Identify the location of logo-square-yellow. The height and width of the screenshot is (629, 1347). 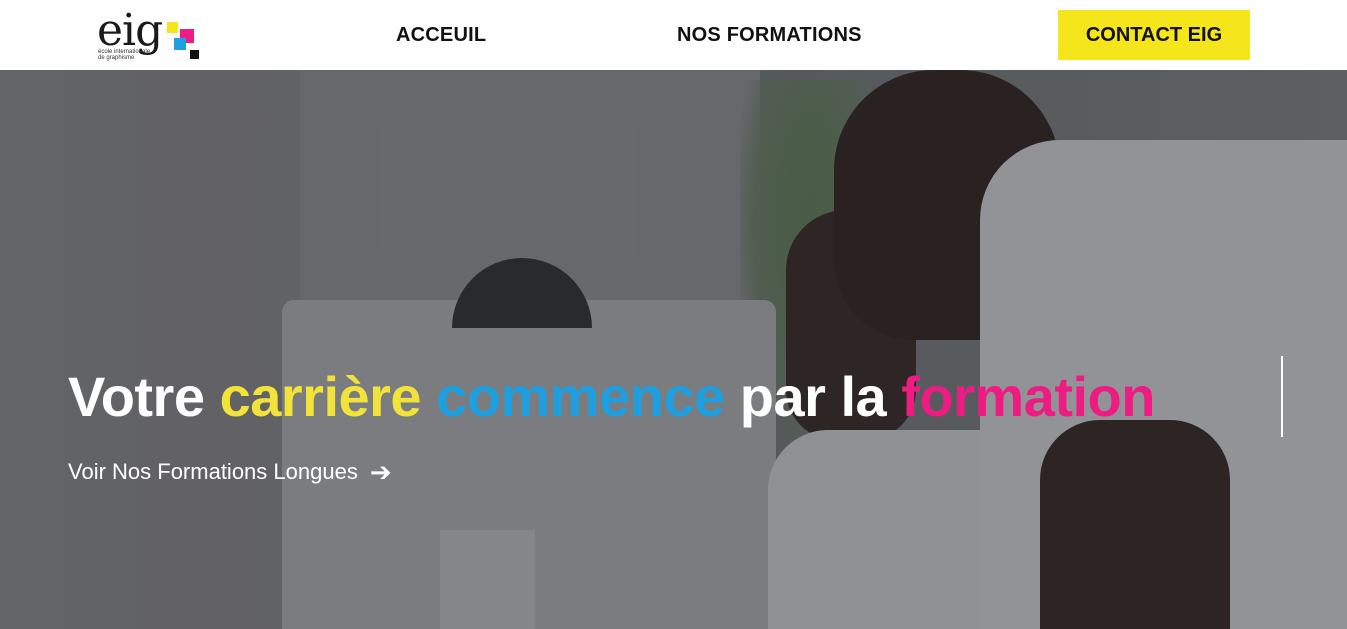
(172, 27).